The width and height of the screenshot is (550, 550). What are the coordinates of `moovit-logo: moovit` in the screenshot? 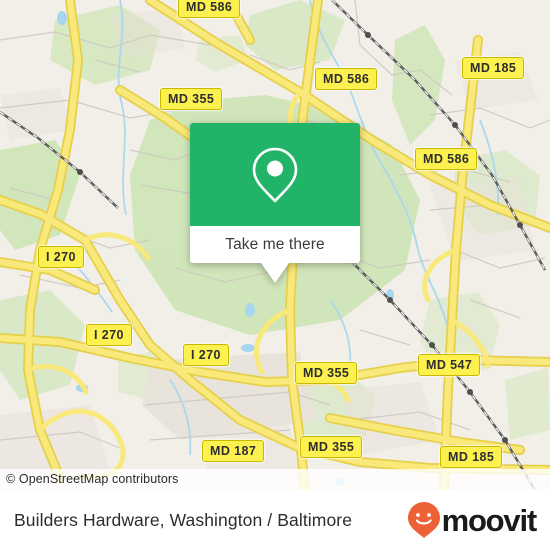 It's located at (472, 520).